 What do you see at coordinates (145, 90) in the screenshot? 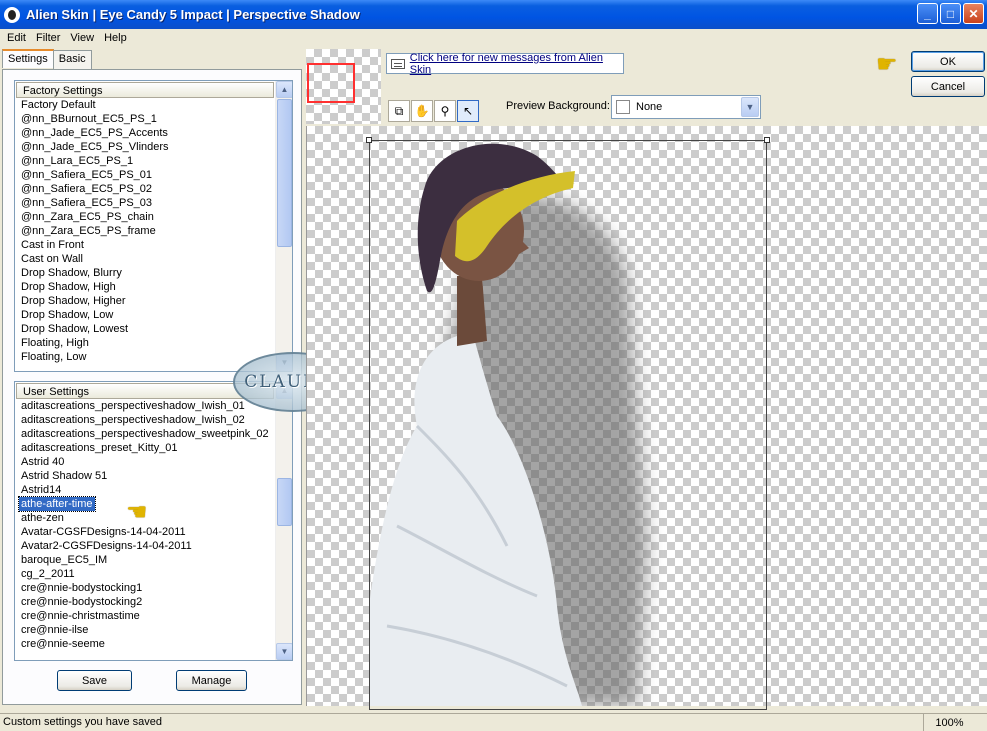
I see `factory-settings-header: Factory Settings` at bounding box center [145, 90].